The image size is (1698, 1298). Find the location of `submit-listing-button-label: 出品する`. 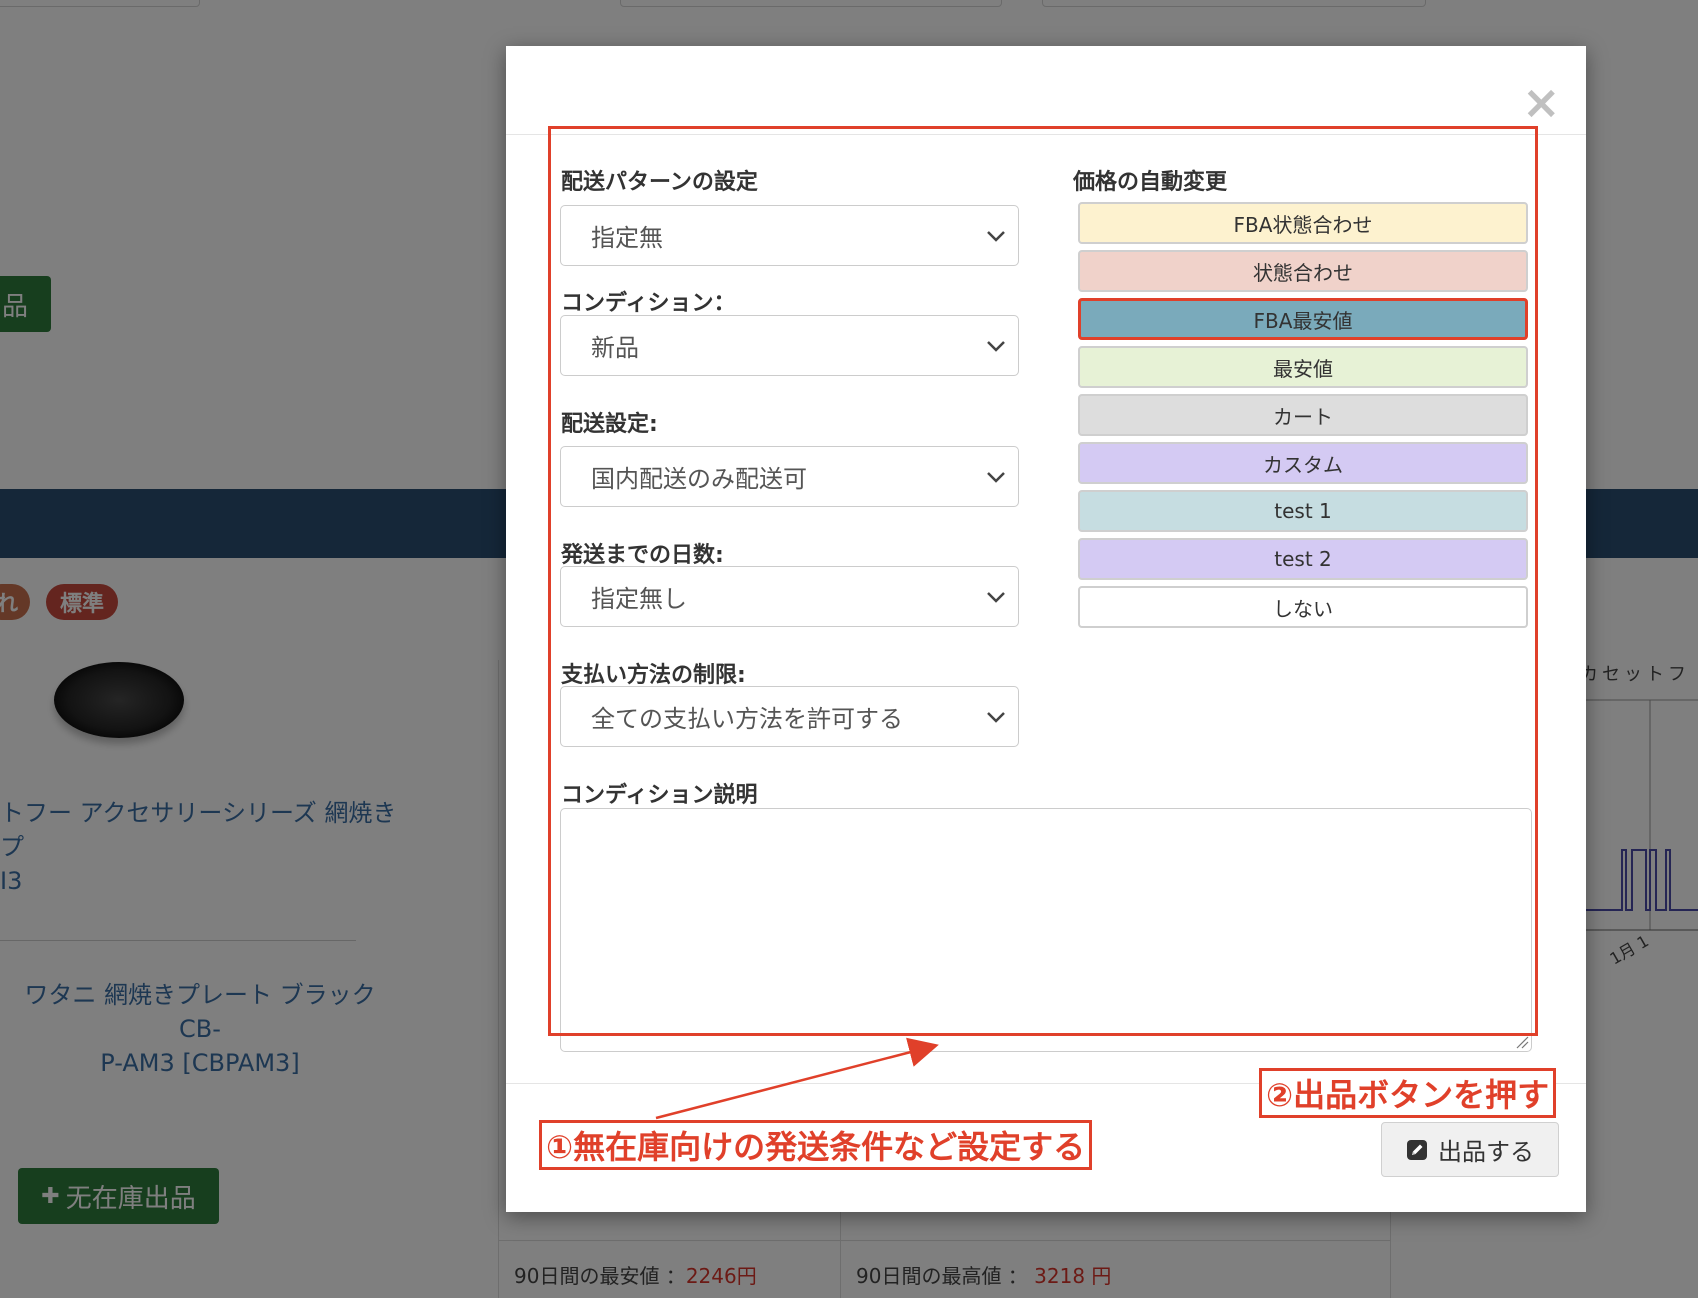

submit-listing-button-label: 出品する is located at coordinates (1486, 1152).